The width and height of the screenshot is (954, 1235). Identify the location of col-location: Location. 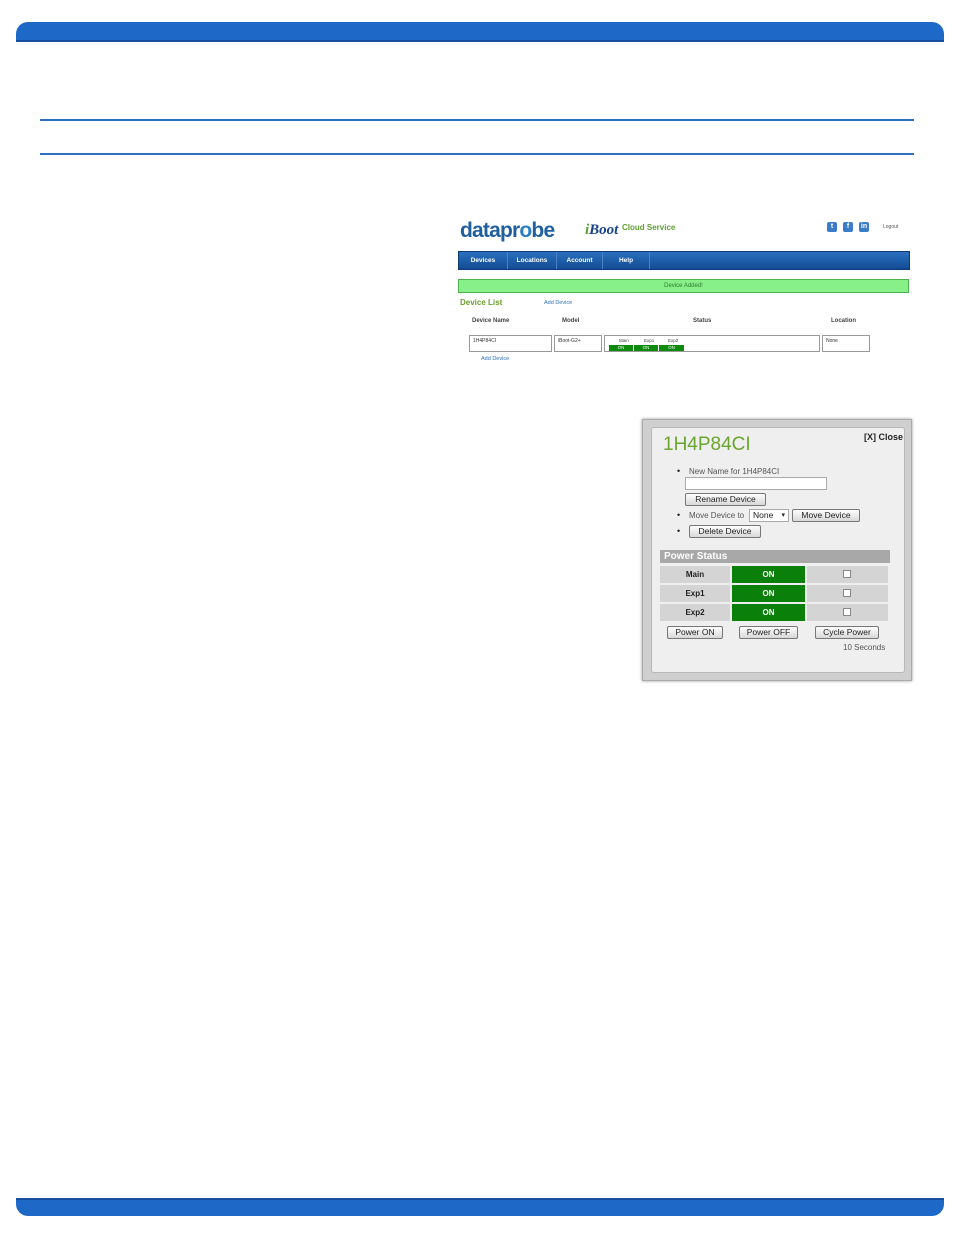
(843, 321).